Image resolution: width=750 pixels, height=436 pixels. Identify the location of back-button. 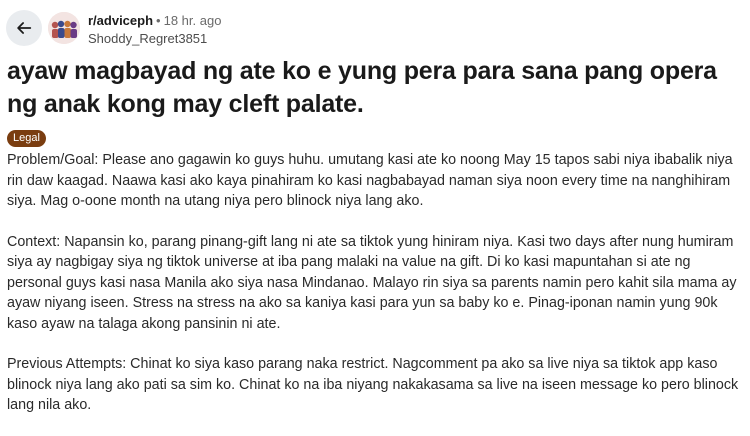
(24, 28).